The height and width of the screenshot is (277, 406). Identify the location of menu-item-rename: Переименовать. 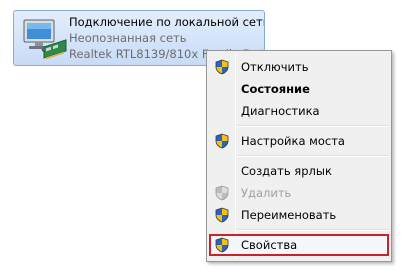
(299, 215).